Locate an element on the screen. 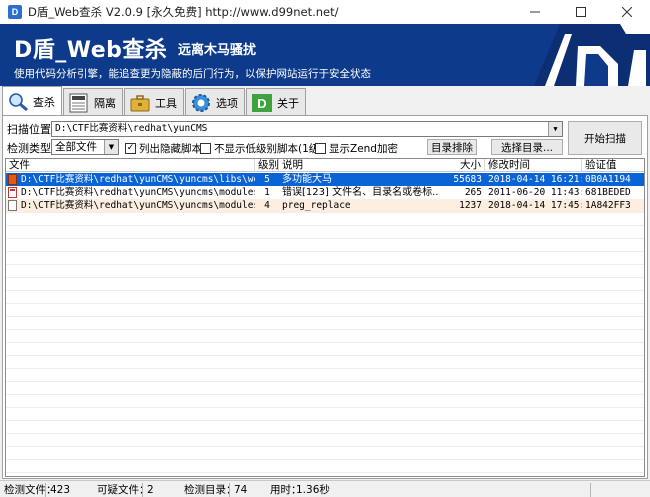 Image resolution: width=650 pixels, height=497 pixels. maximize-icon is located at coordinates (581, 12).